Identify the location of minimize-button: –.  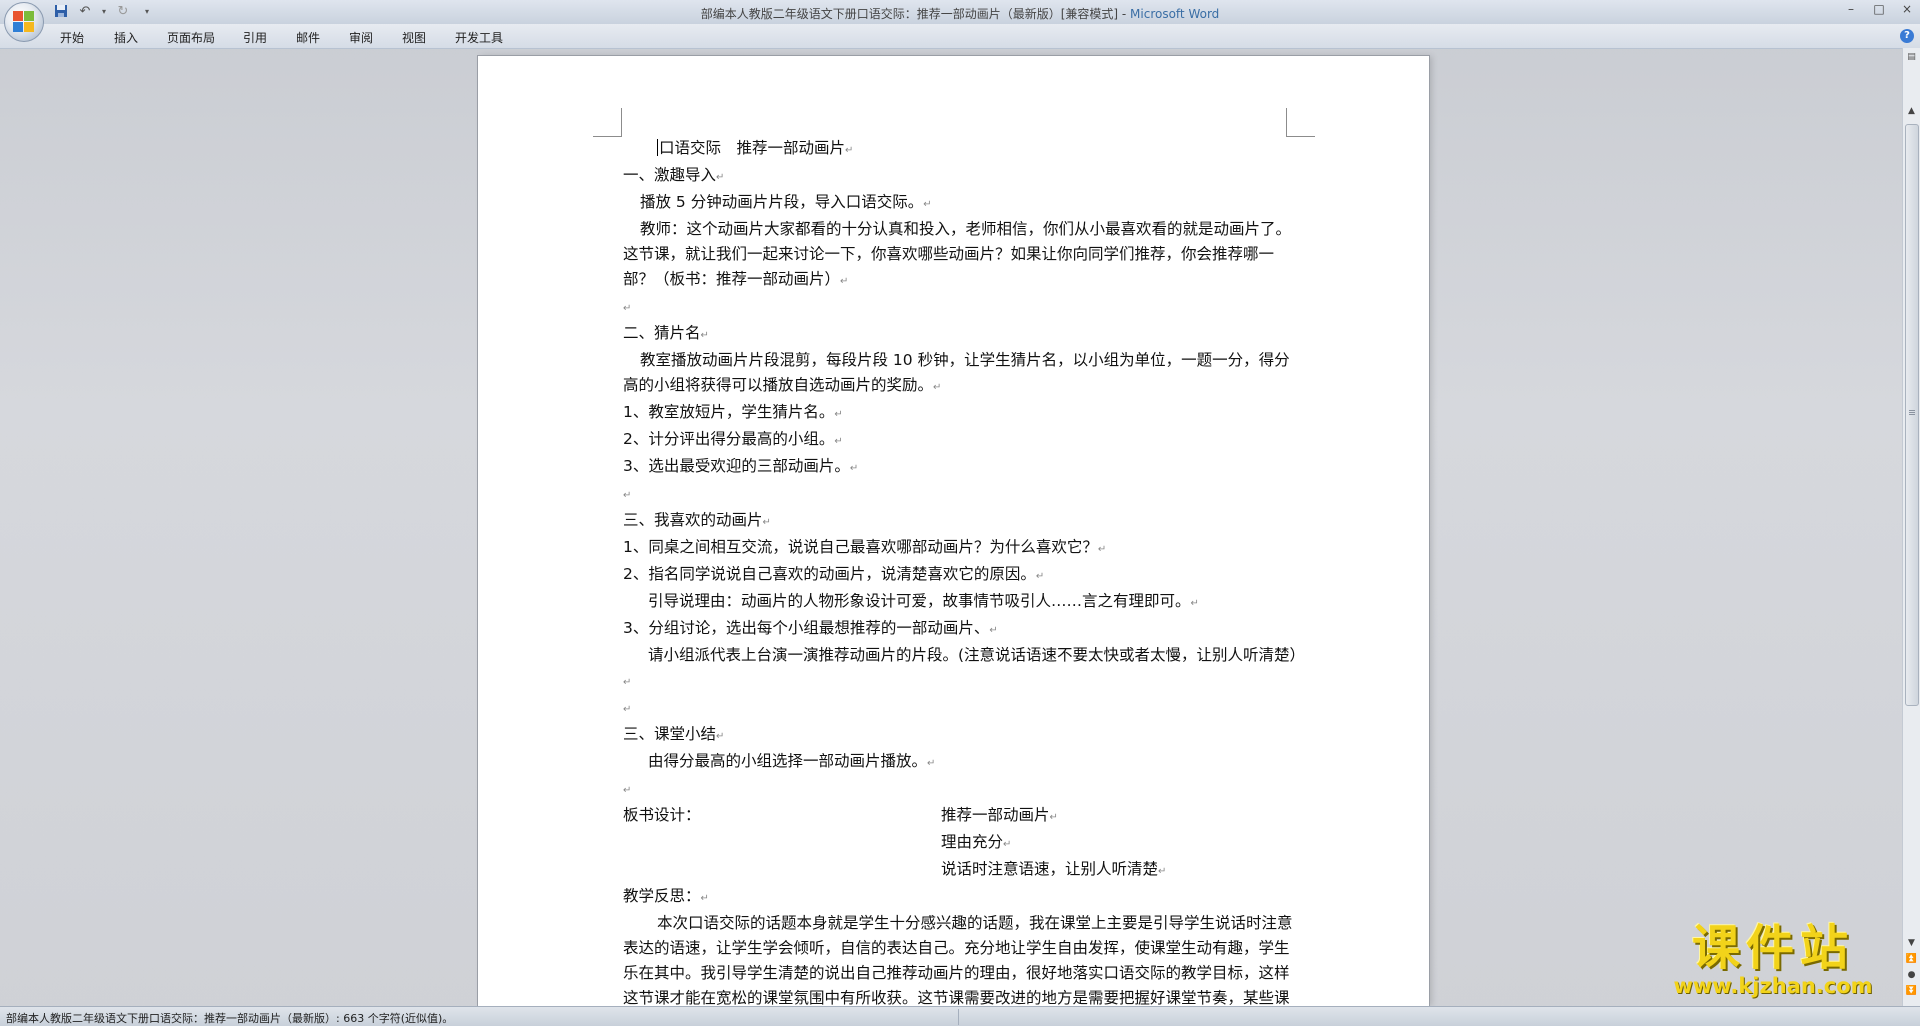
(1851, 9).